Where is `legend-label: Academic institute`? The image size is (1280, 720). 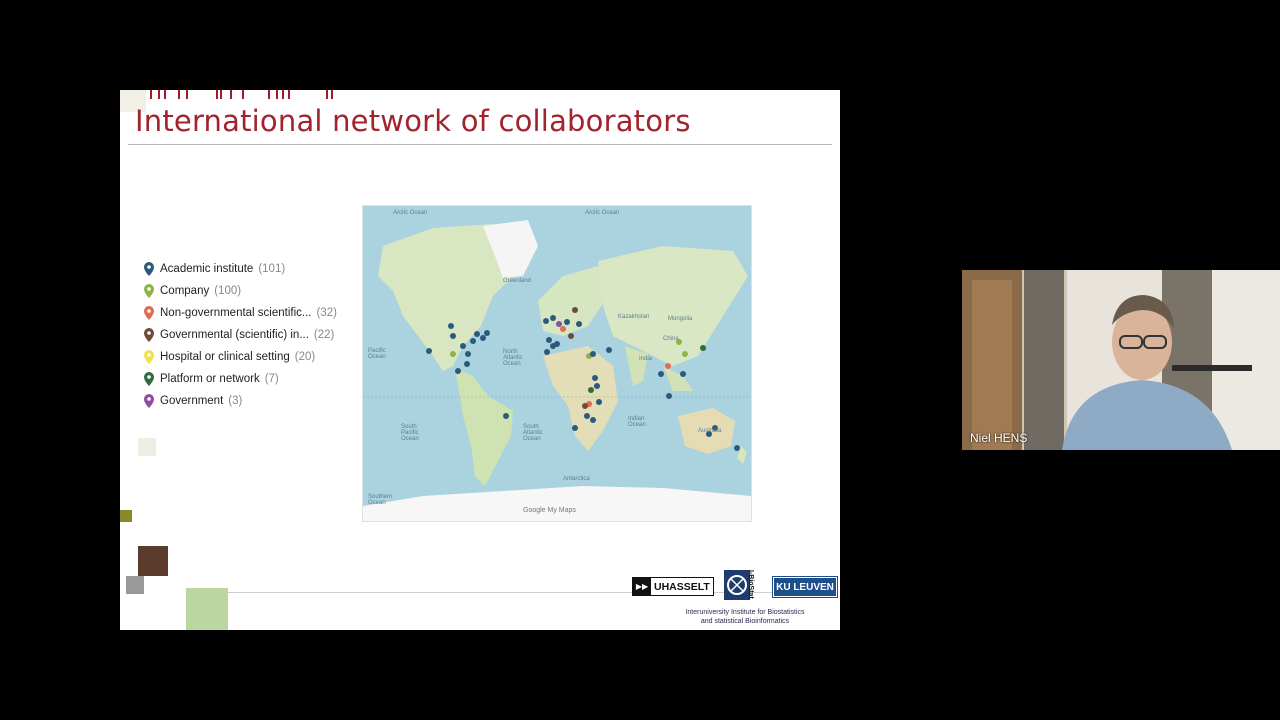 legend-label: Academic institute is located at coordinates (207, 269).